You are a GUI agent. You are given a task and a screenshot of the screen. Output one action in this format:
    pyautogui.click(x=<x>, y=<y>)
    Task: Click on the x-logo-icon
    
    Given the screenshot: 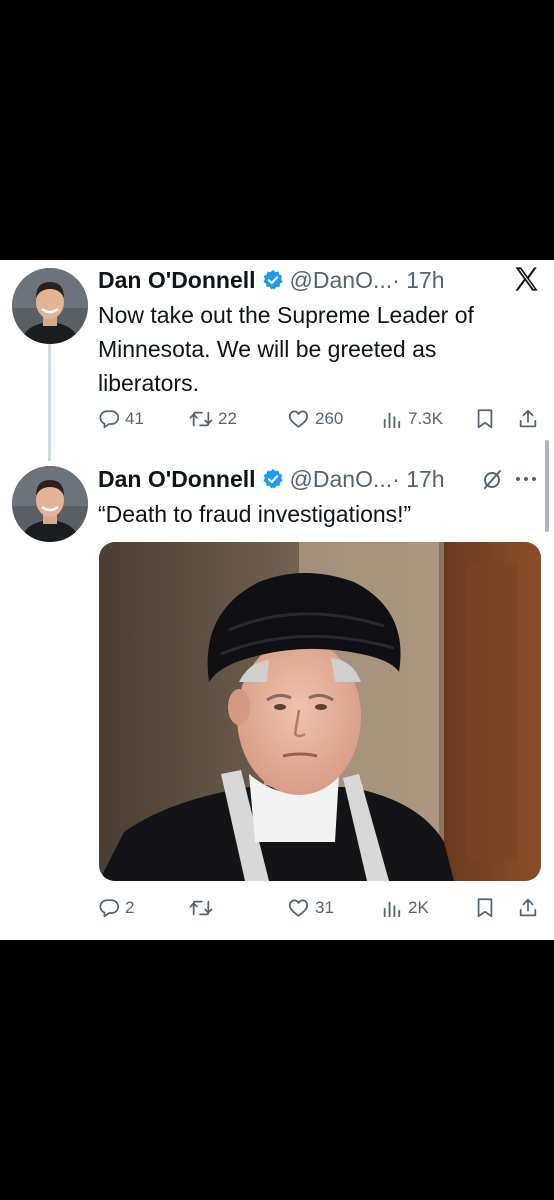 What is the action you would take?
    pyautogui.click(x=526, y=279)
    